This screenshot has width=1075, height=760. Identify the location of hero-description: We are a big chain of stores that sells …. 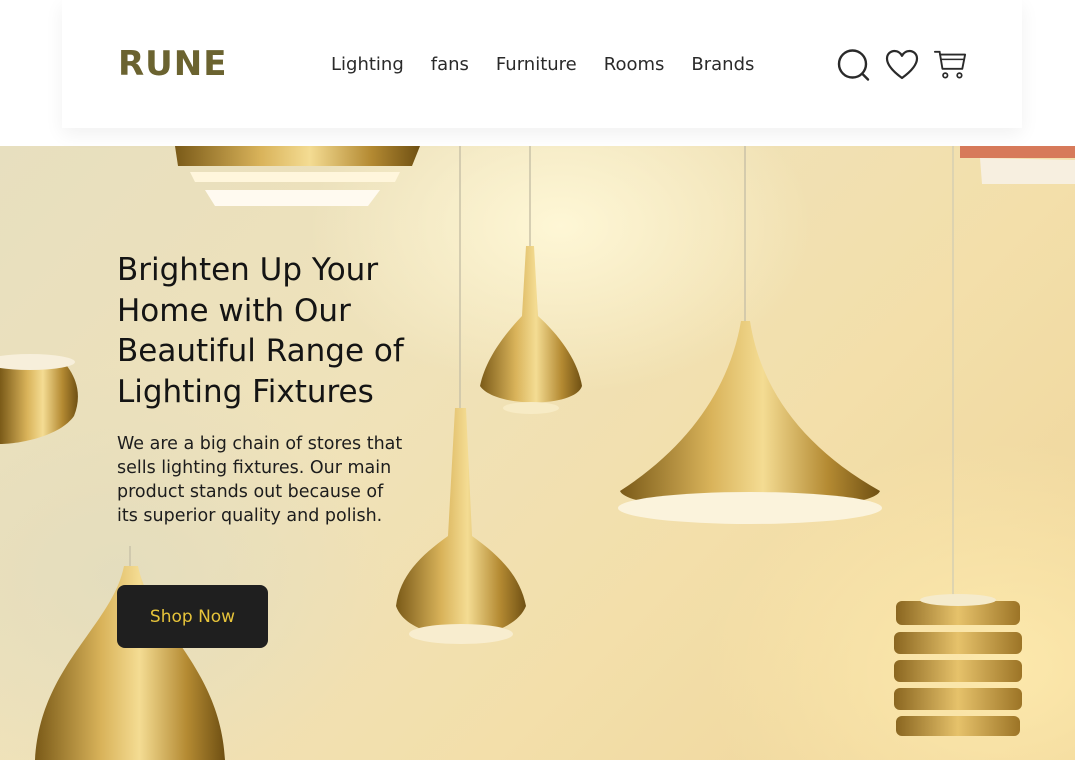
(260, 480).